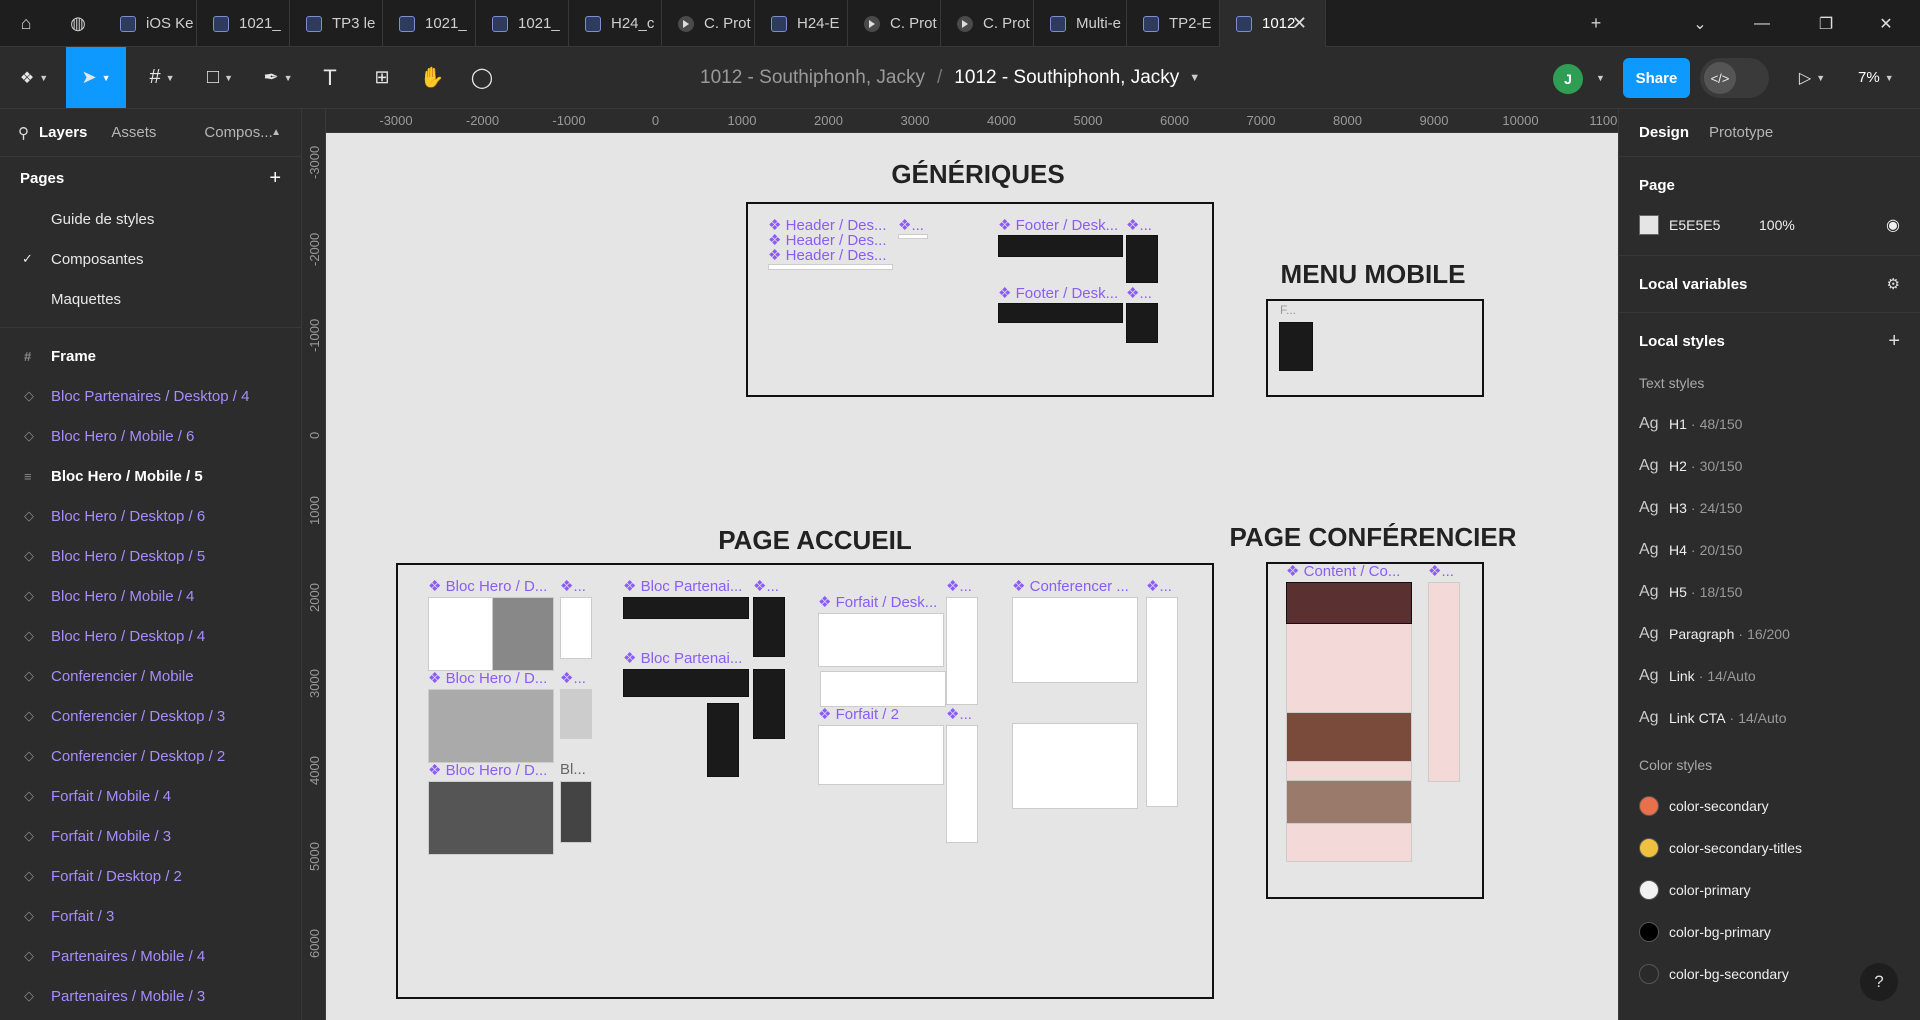  What do you see at coordinates (1194, 78) in the screenshot?
I see `chevron-down-icon: ▼` at bounding box center [1194, 78].